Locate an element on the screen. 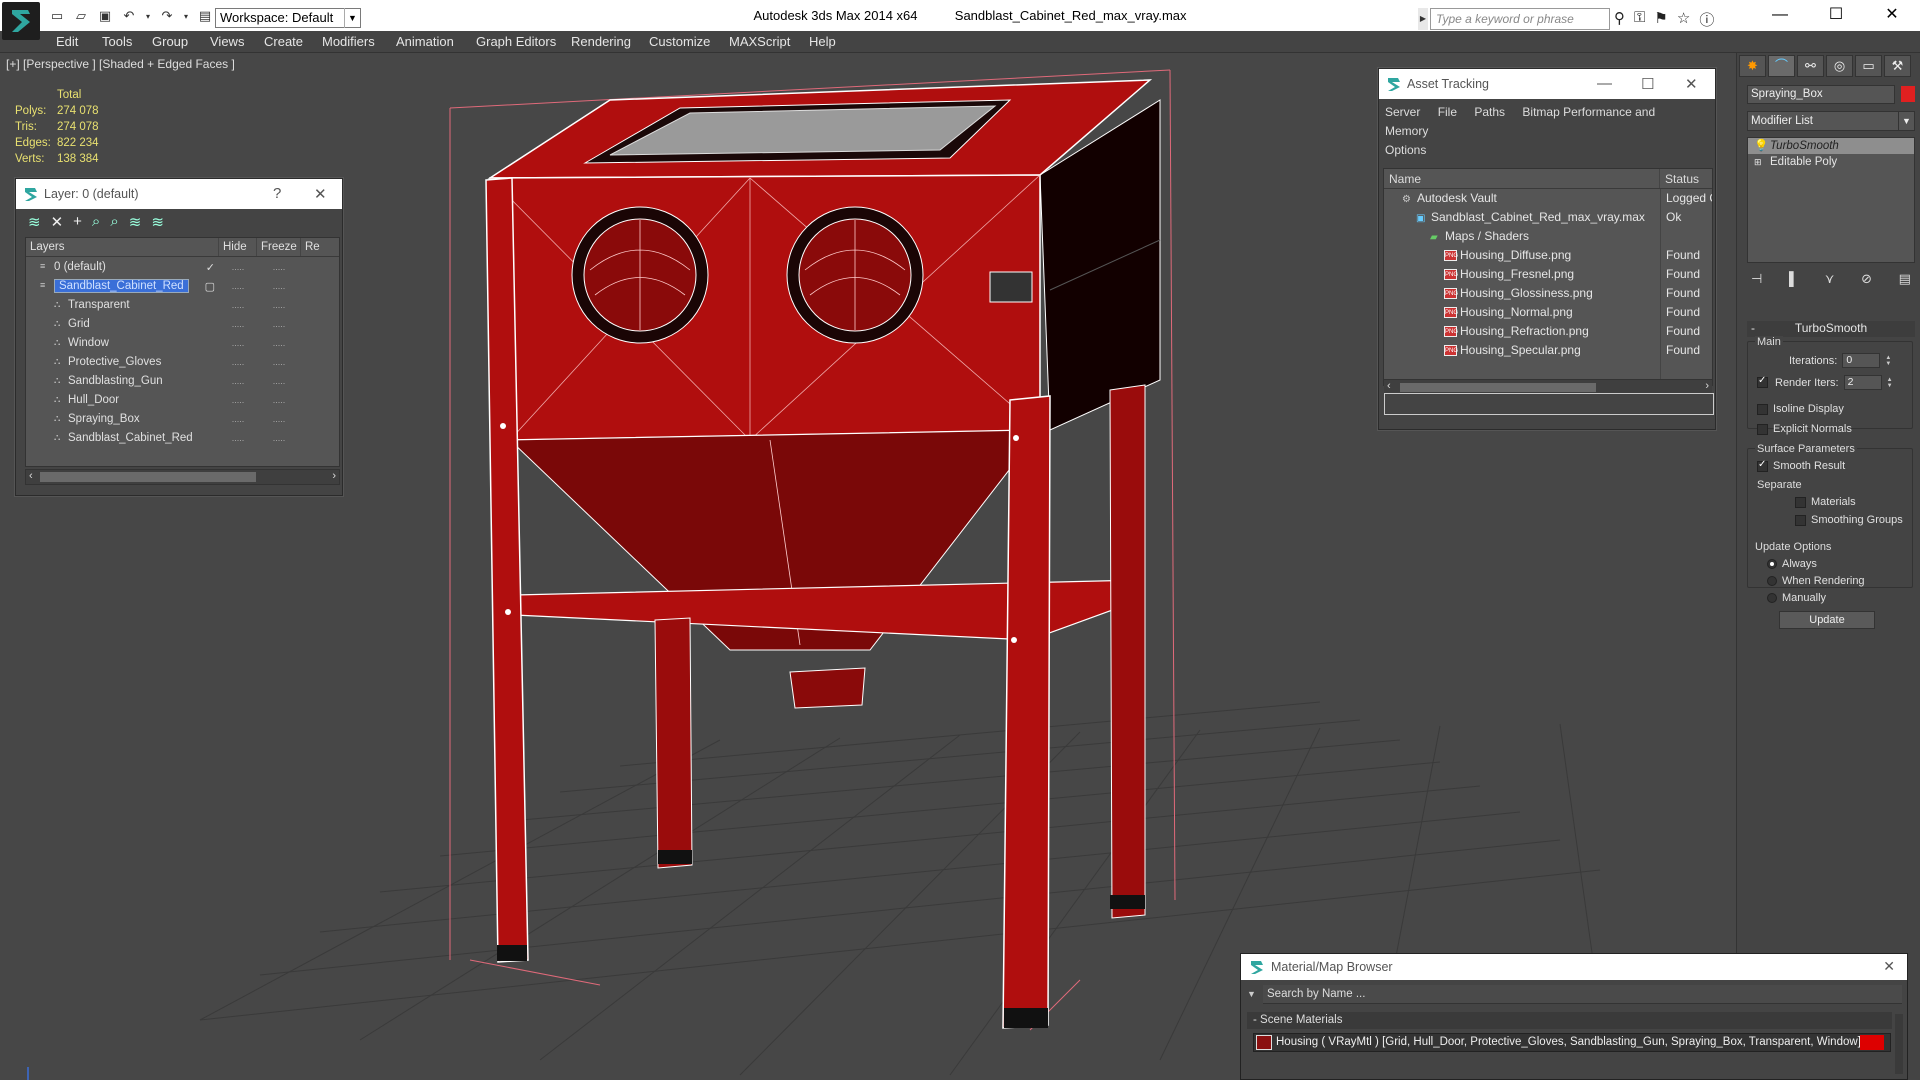 The width and height of the screenshot is (1920, 1080). make-unique-icon: ⋎ is located at coordinates (1830, 279).